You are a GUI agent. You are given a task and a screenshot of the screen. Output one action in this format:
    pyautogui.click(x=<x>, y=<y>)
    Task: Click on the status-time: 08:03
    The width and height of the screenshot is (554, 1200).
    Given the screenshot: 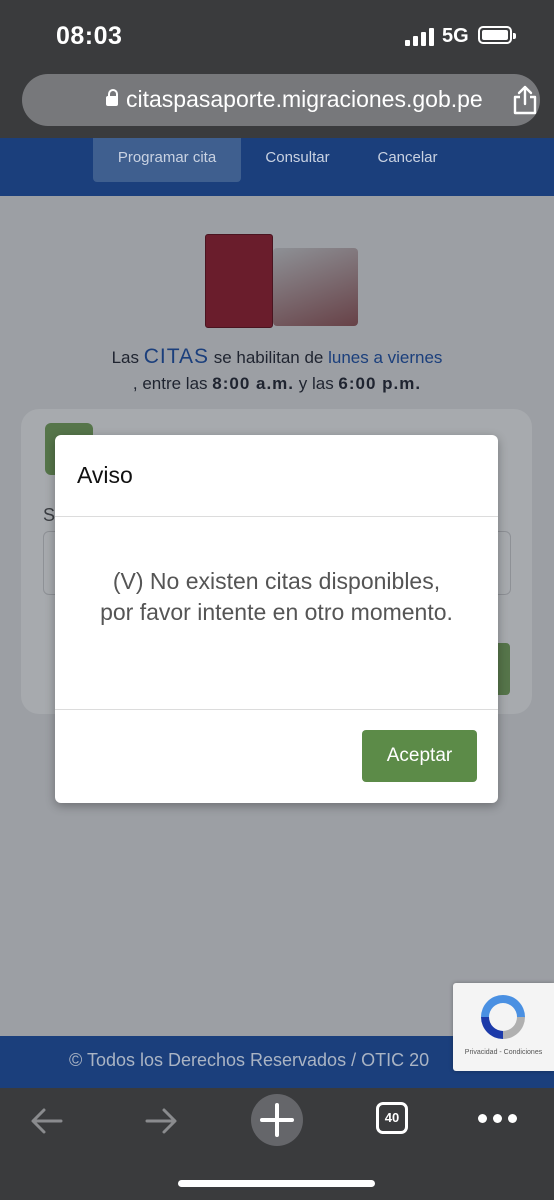 What is the action you would take?
    pyautogui.click(x=89, y=36)
    